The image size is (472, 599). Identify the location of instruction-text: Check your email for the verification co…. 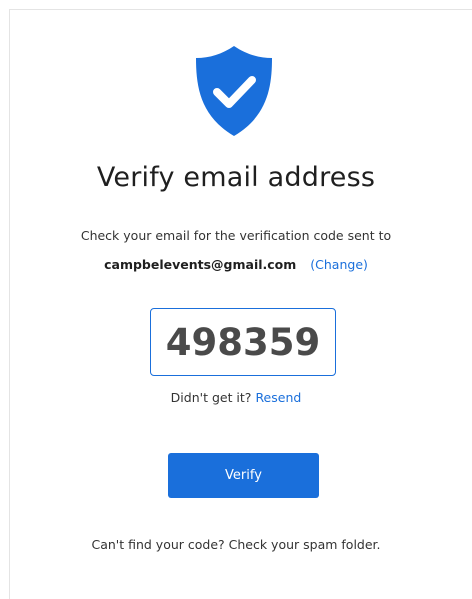
(236, 235).